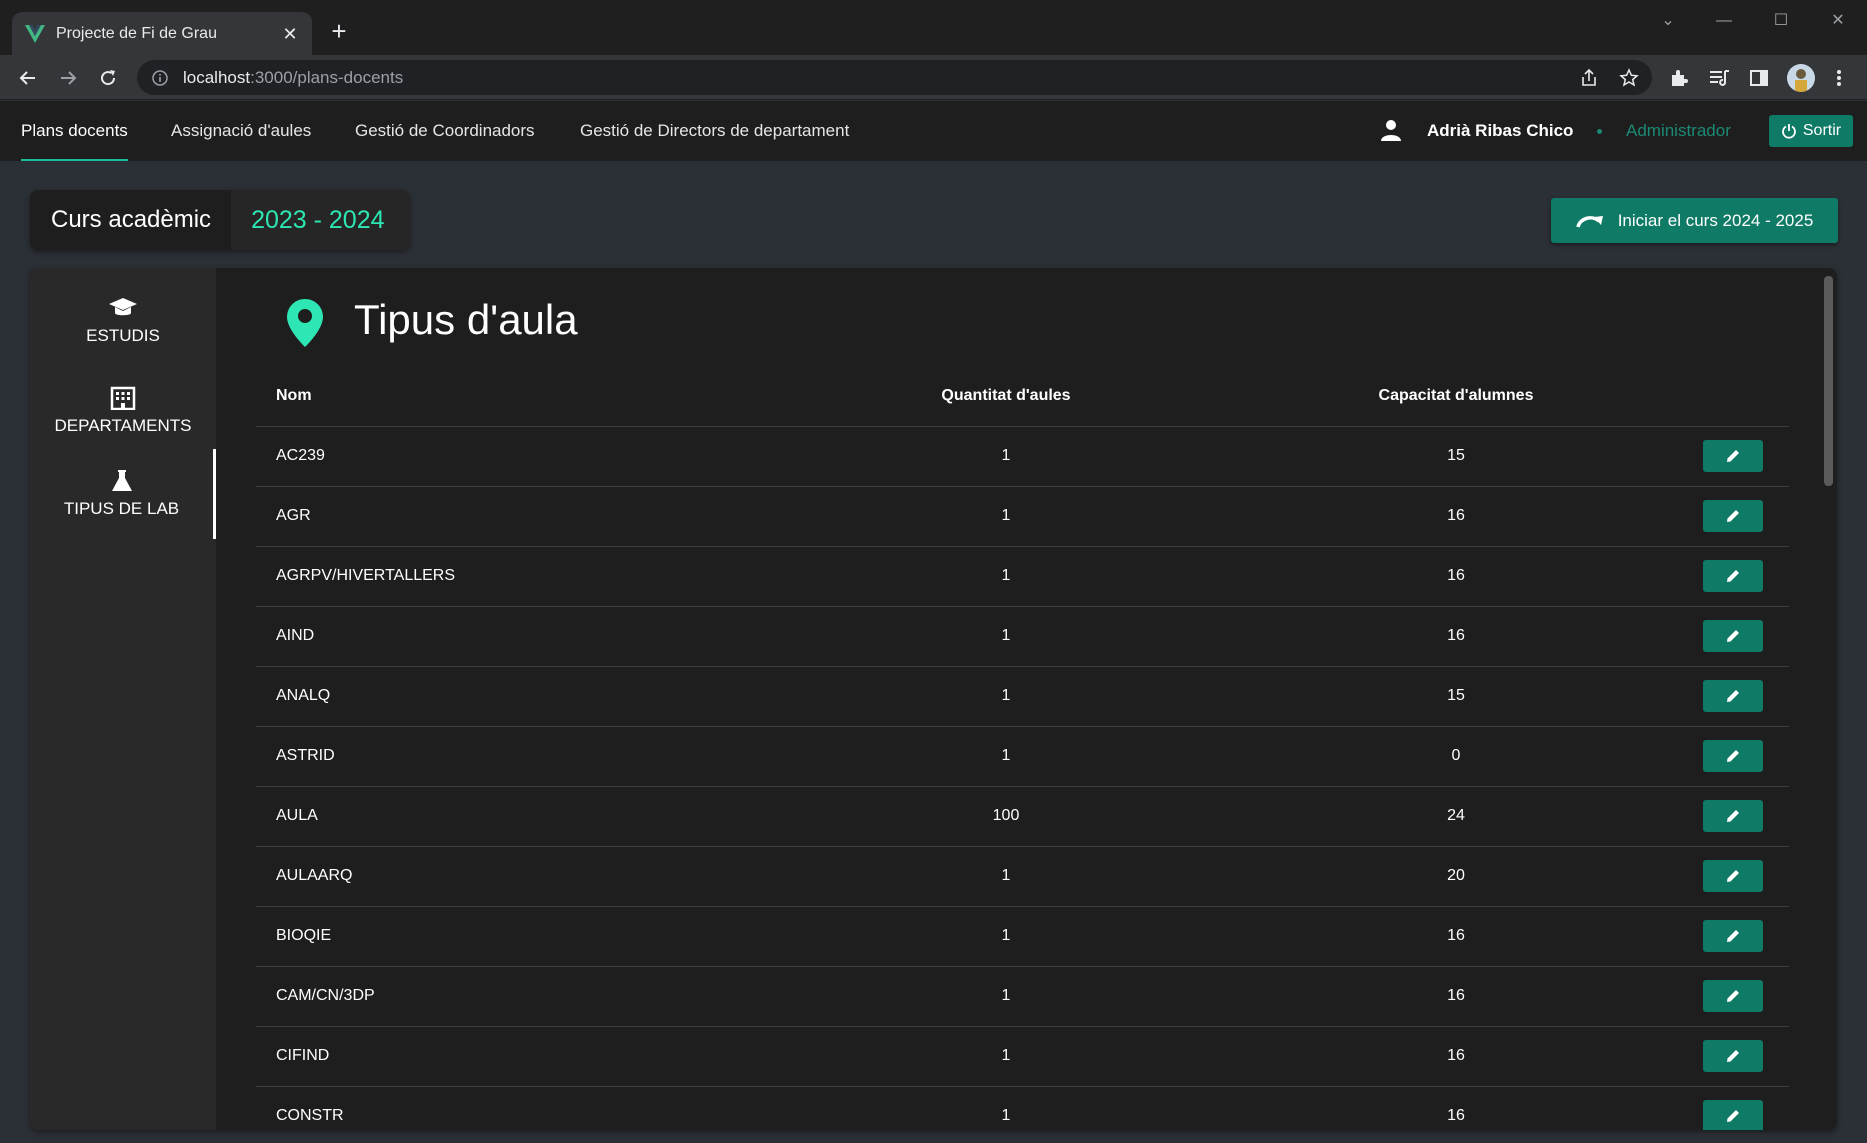 Image resolution: width=1867 pixels, height=1143 pixels. I want to click on start-next-course-button: Iniciar el curs 2024 - 2025, so click(1694, 220).